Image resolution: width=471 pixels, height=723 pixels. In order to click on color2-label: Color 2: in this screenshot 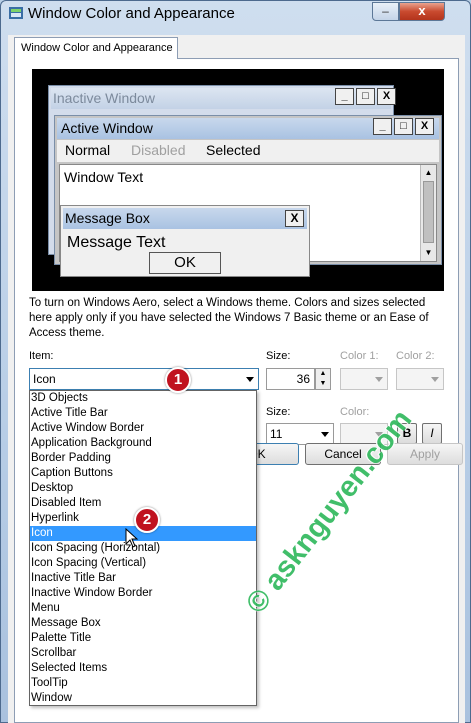, I will do `click(415, 356)`.